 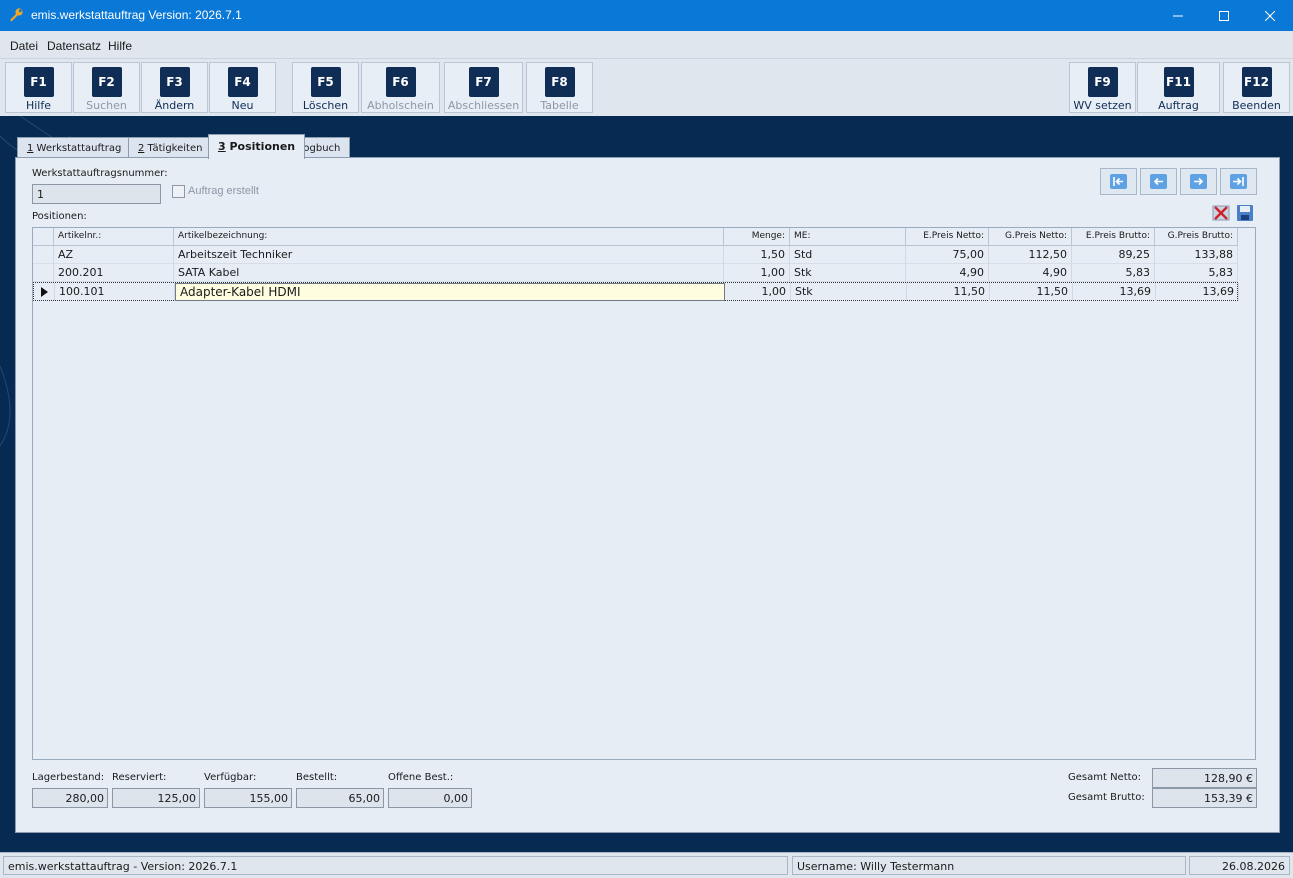 I want to click on minimize-button, so click(x=1178, y=15).